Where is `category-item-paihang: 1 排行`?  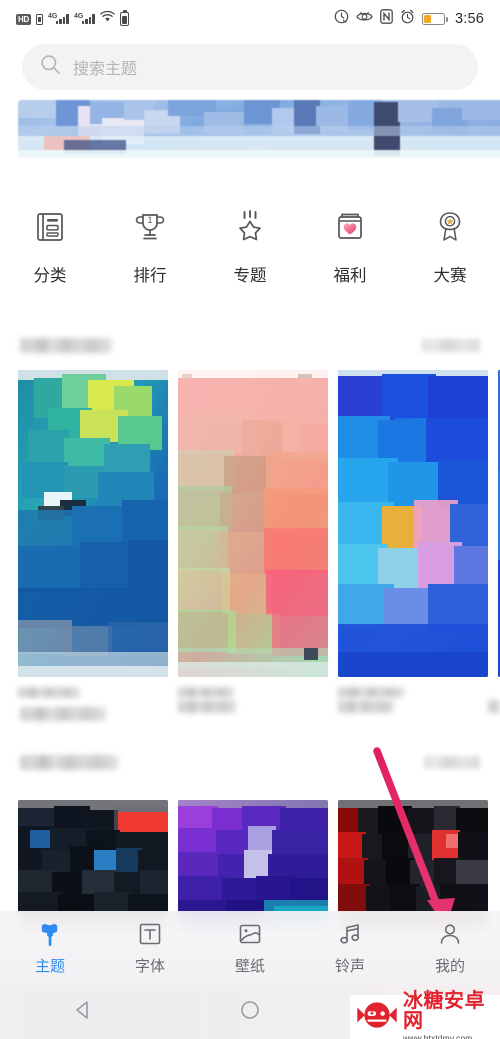 category-item-paihang: 1 排行 is located at coordinates (150, 247).